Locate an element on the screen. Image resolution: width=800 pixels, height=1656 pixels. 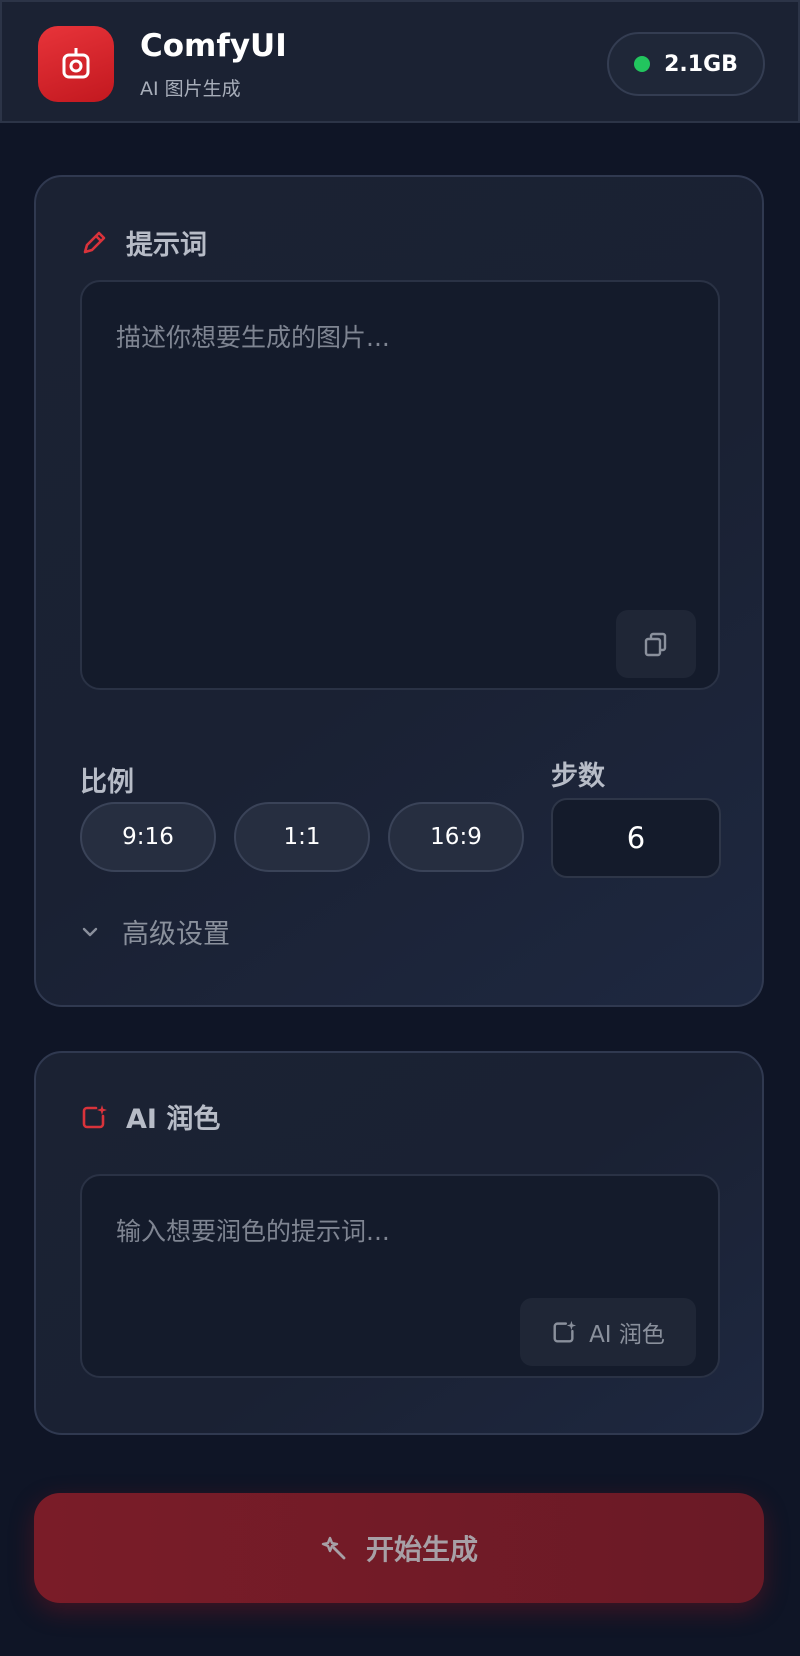
app-subtitle: AI 图片生成 is located at coordinates (190, 89).